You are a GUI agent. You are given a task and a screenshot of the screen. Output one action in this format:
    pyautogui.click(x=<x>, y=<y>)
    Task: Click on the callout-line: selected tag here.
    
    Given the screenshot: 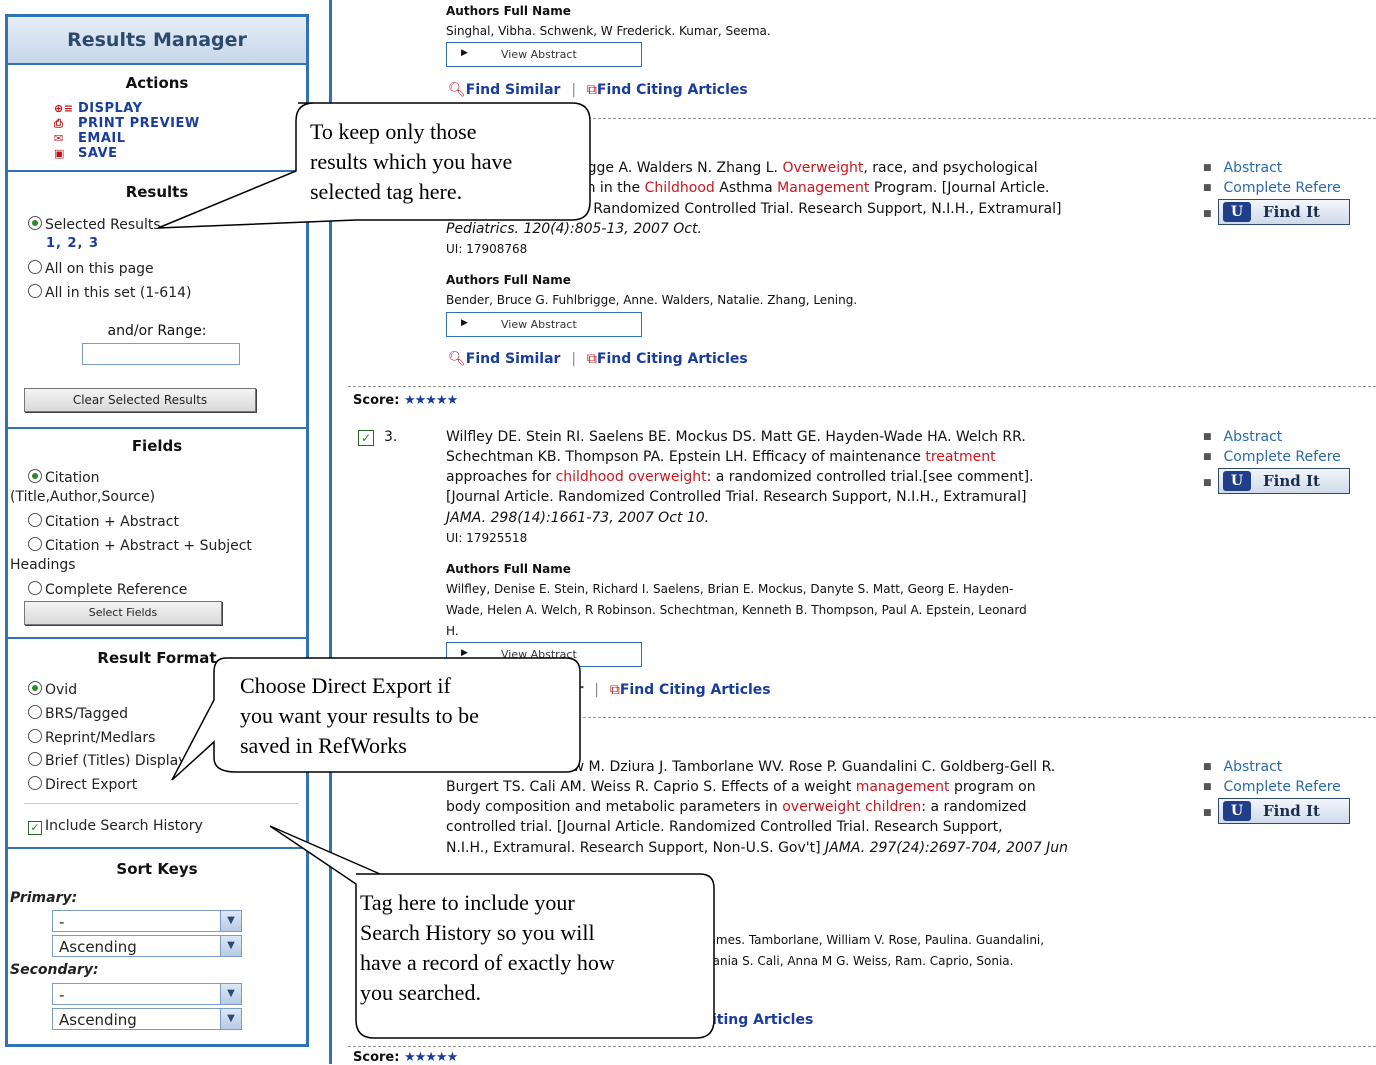 What is the action you would take?
    pyautogui.click(x=386, y=191)
    